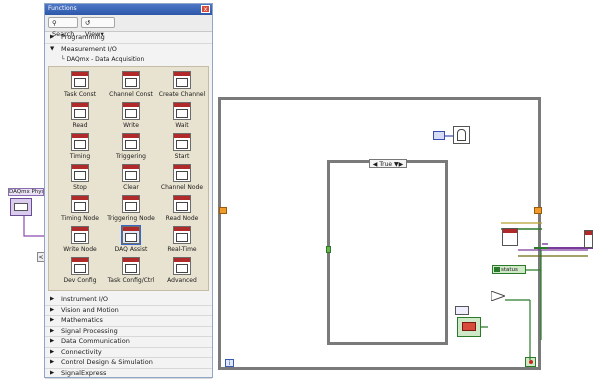  I want to click on palette-vi-read: Read, so click(80, 117).